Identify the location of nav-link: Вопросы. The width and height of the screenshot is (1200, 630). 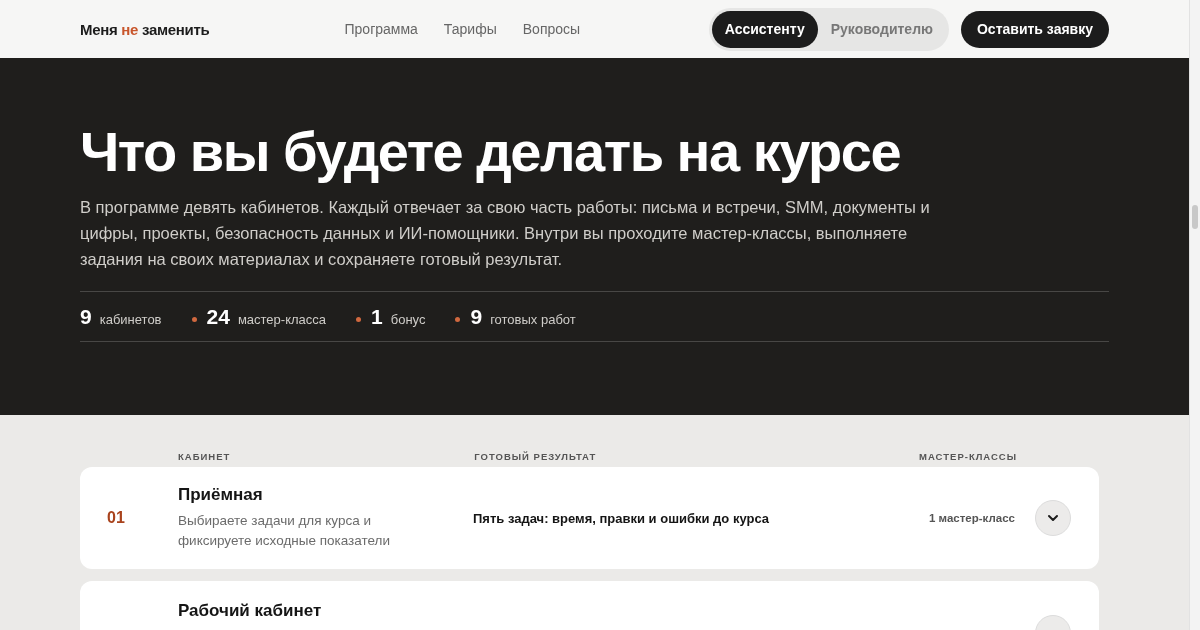
(551, 29).